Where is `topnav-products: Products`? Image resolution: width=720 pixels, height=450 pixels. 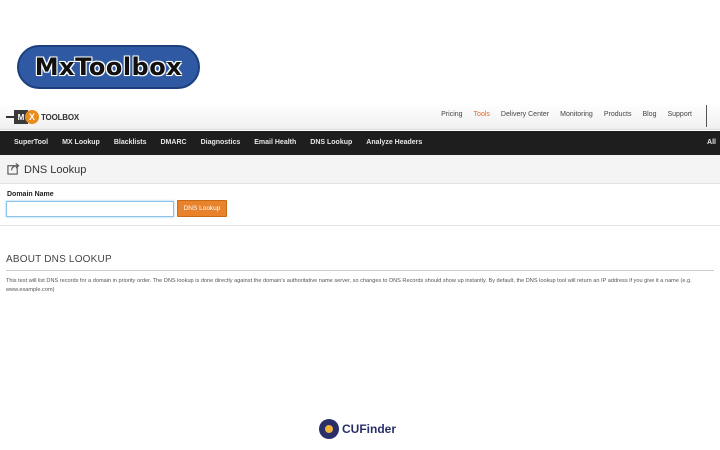 topnav-products: Products is located at coordinates (618, 114).